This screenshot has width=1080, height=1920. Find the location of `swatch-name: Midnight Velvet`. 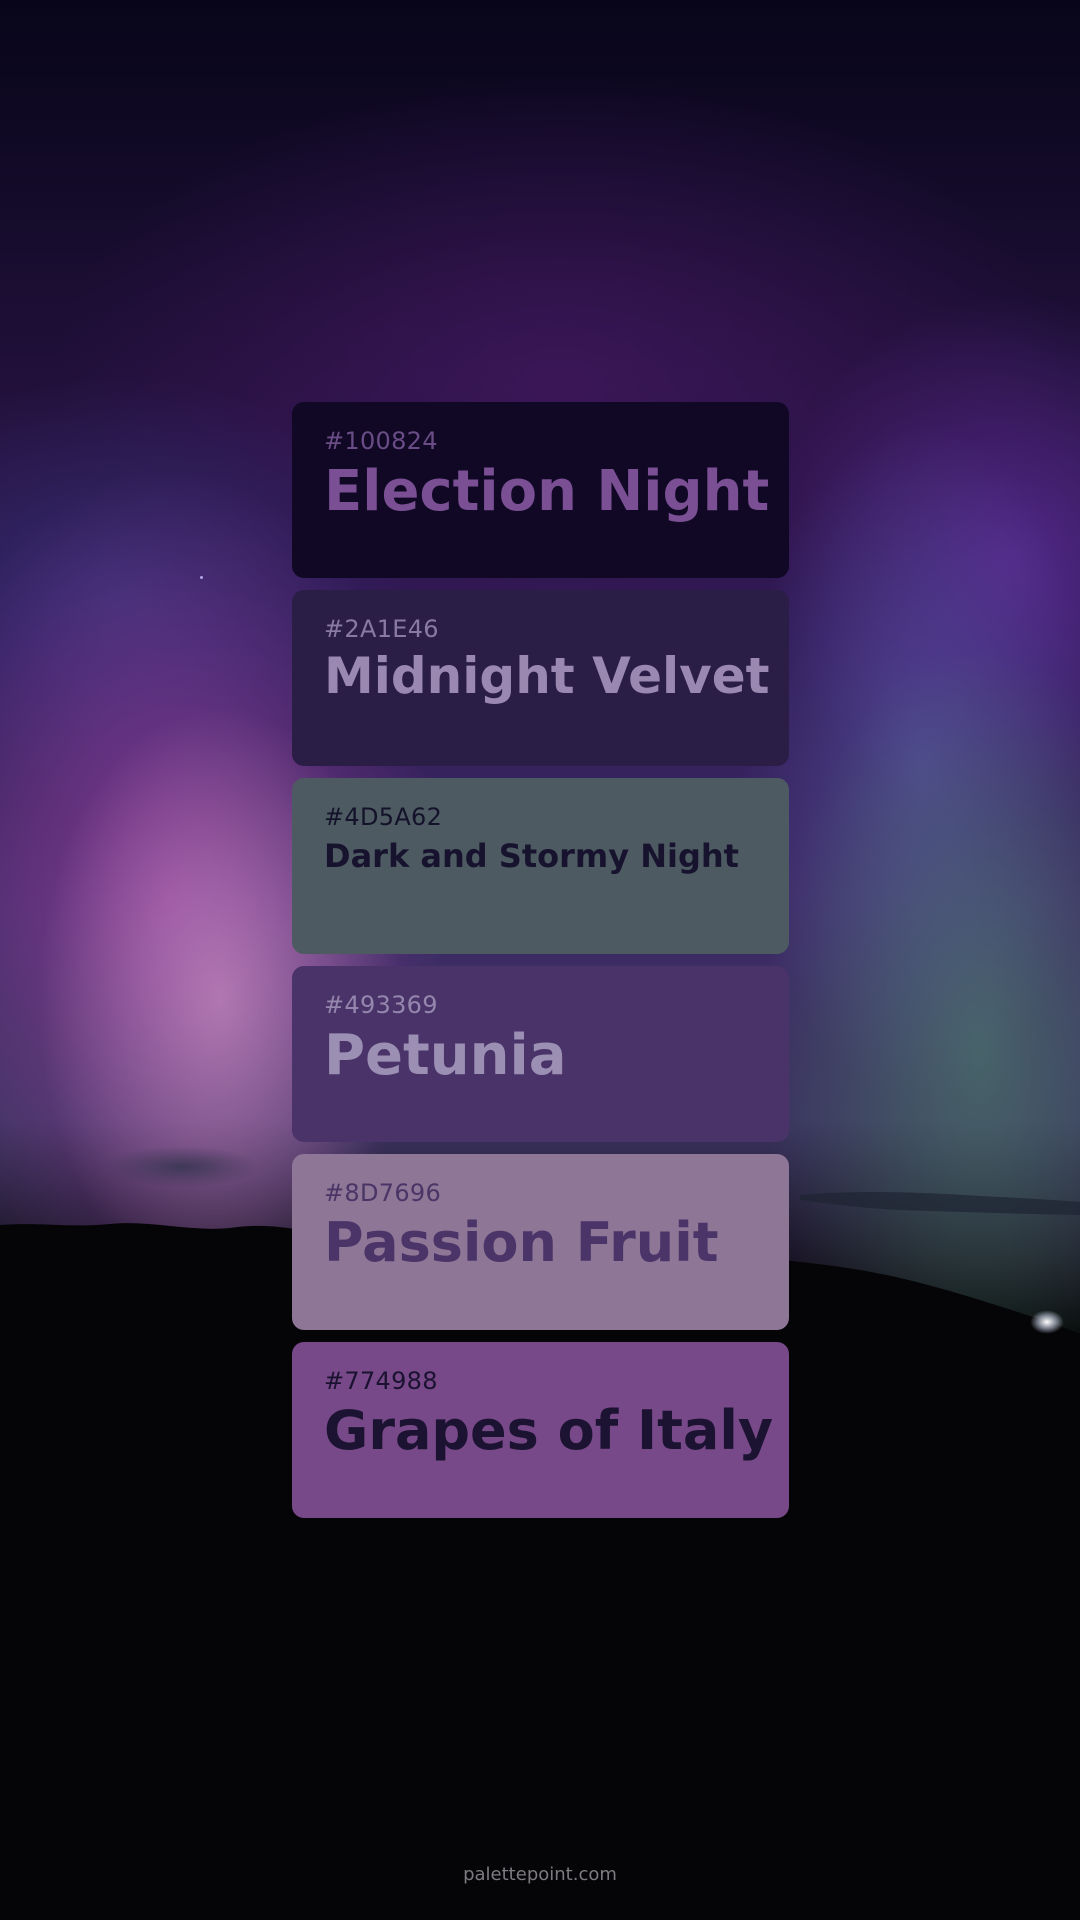

swatch-name: Midnight Velvet is located at coordinates (547, 676).